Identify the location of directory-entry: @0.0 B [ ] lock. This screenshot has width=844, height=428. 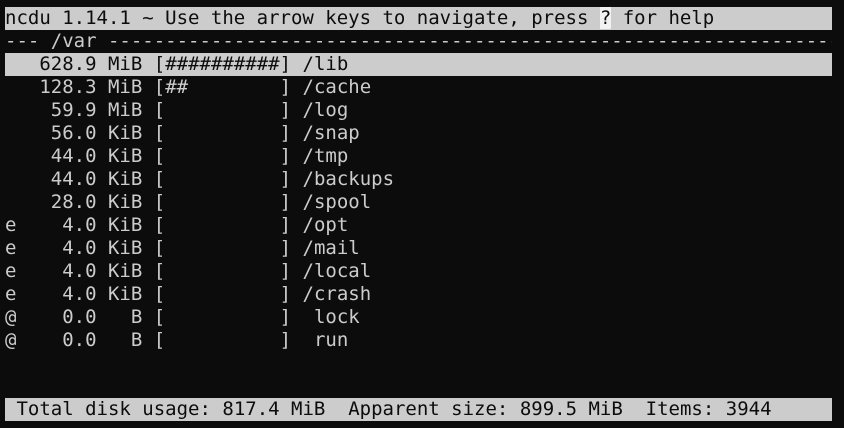
(418, 317).